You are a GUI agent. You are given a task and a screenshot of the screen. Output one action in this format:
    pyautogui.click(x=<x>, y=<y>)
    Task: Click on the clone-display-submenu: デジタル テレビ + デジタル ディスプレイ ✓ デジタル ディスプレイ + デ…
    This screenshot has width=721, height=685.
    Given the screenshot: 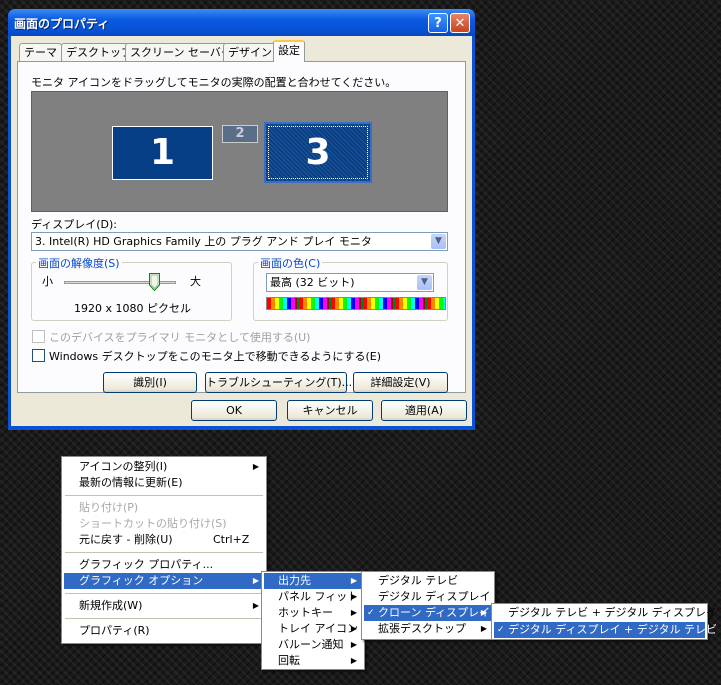 What is the action you would take?
    pyautogui.click(x=604, y=621)
    